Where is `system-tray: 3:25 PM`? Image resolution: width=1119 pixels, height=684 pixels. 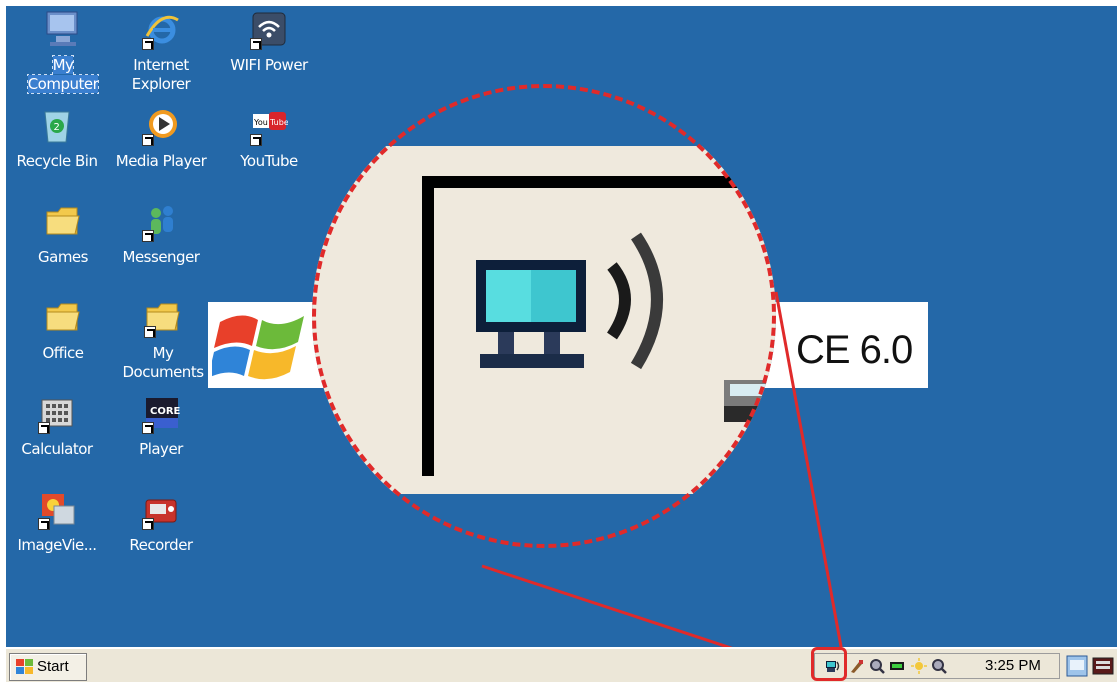
system-tray: 3:25 PM is located at coordinates (937, 666).